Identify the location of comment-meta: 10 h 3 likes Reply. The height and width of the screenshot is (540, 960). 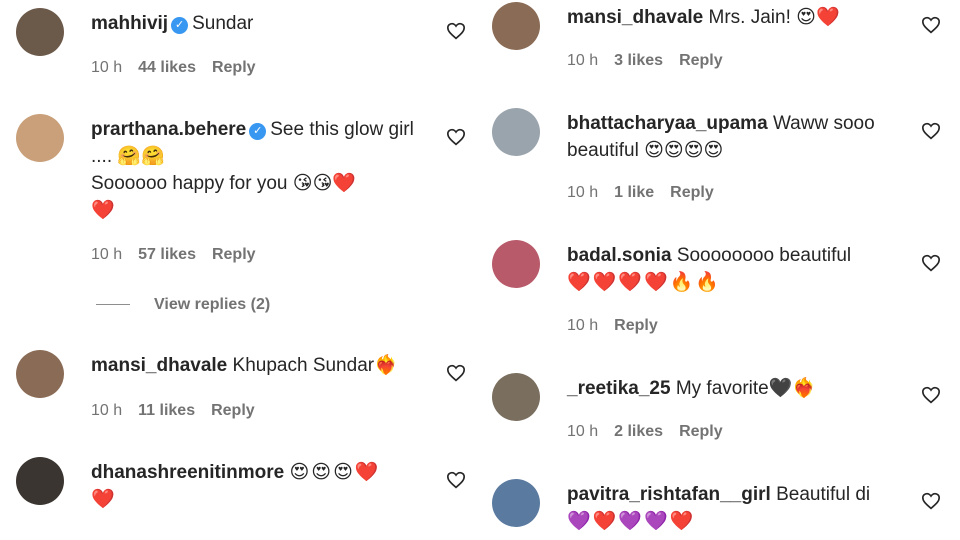
(653, 61).